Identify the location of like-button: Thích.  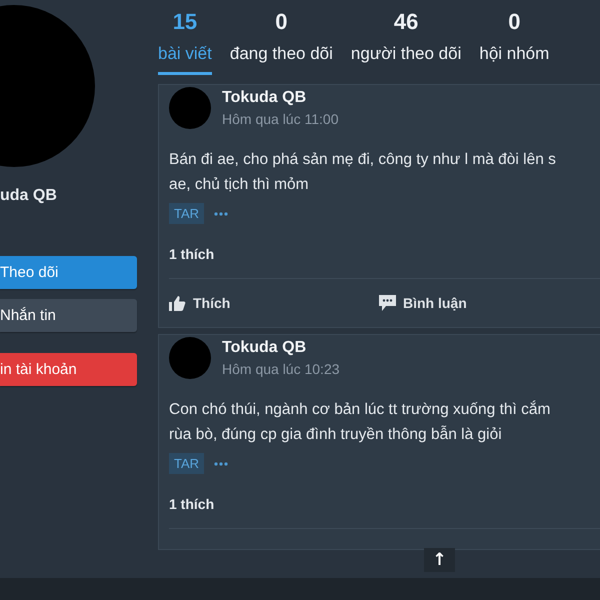
(274, 303).